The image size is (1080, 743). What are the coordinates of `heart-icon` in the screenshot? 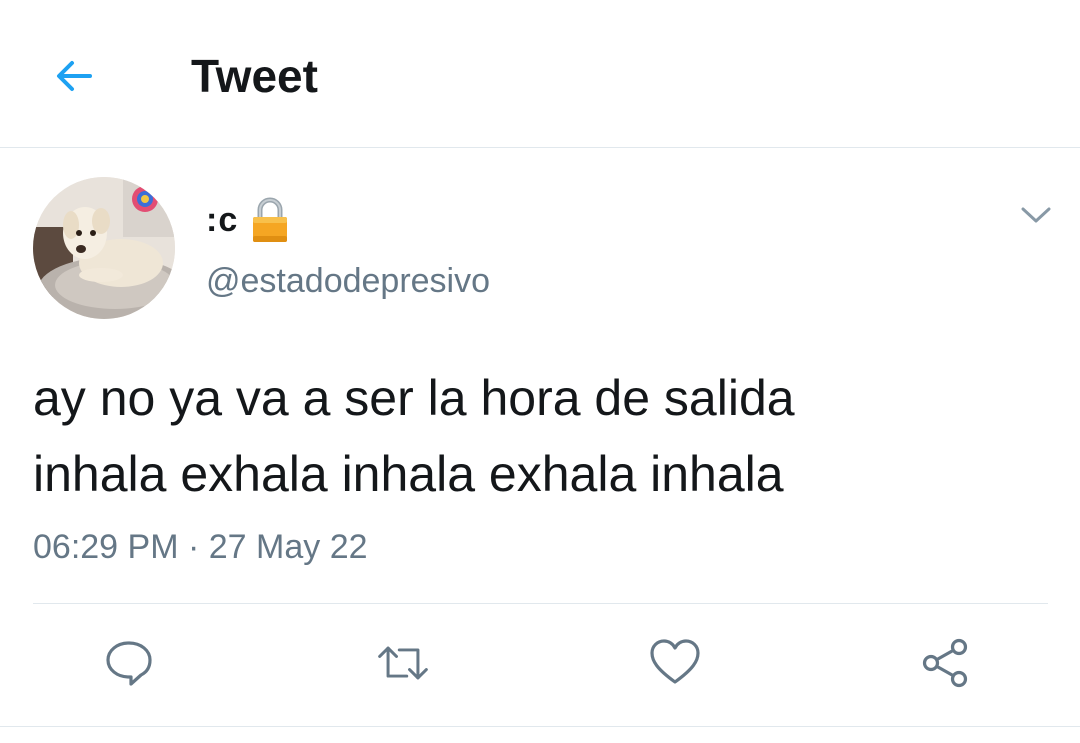 It's located at (675, 661).